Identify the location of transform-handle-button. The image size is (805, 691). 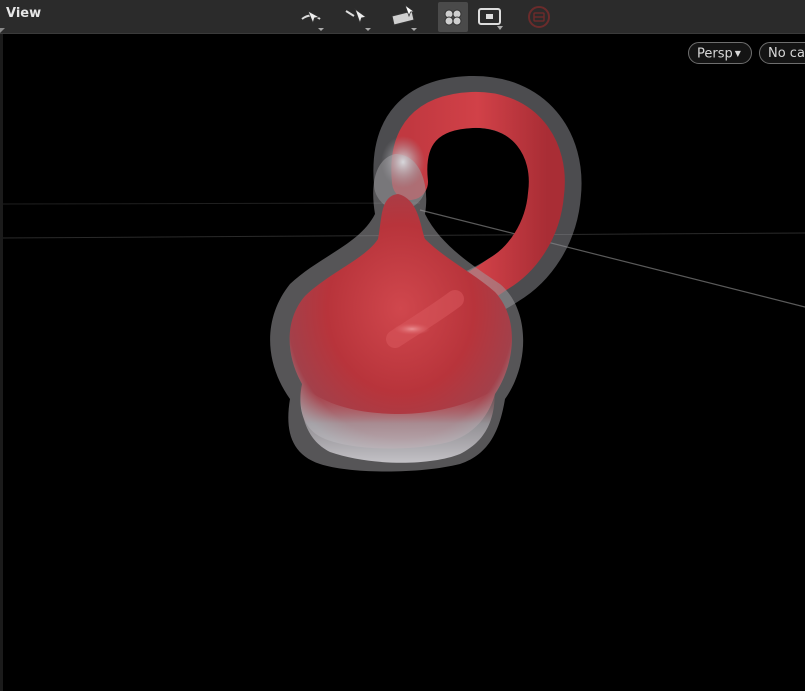
(403, 17).